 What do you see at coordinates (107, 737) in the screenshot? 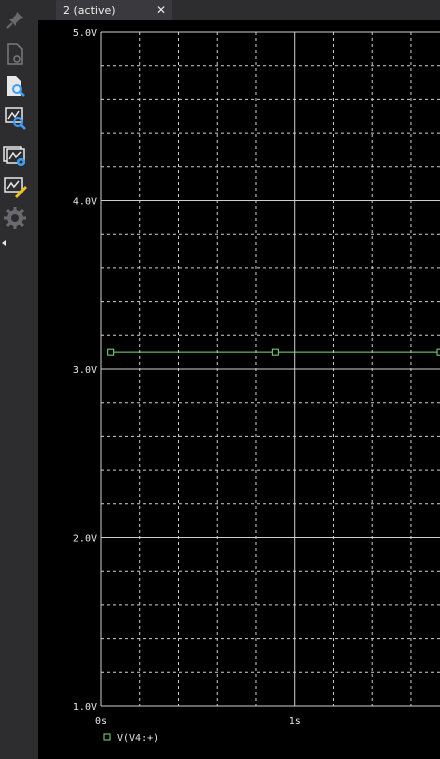
I see `legend-marker` at bounding box center [107, 737].